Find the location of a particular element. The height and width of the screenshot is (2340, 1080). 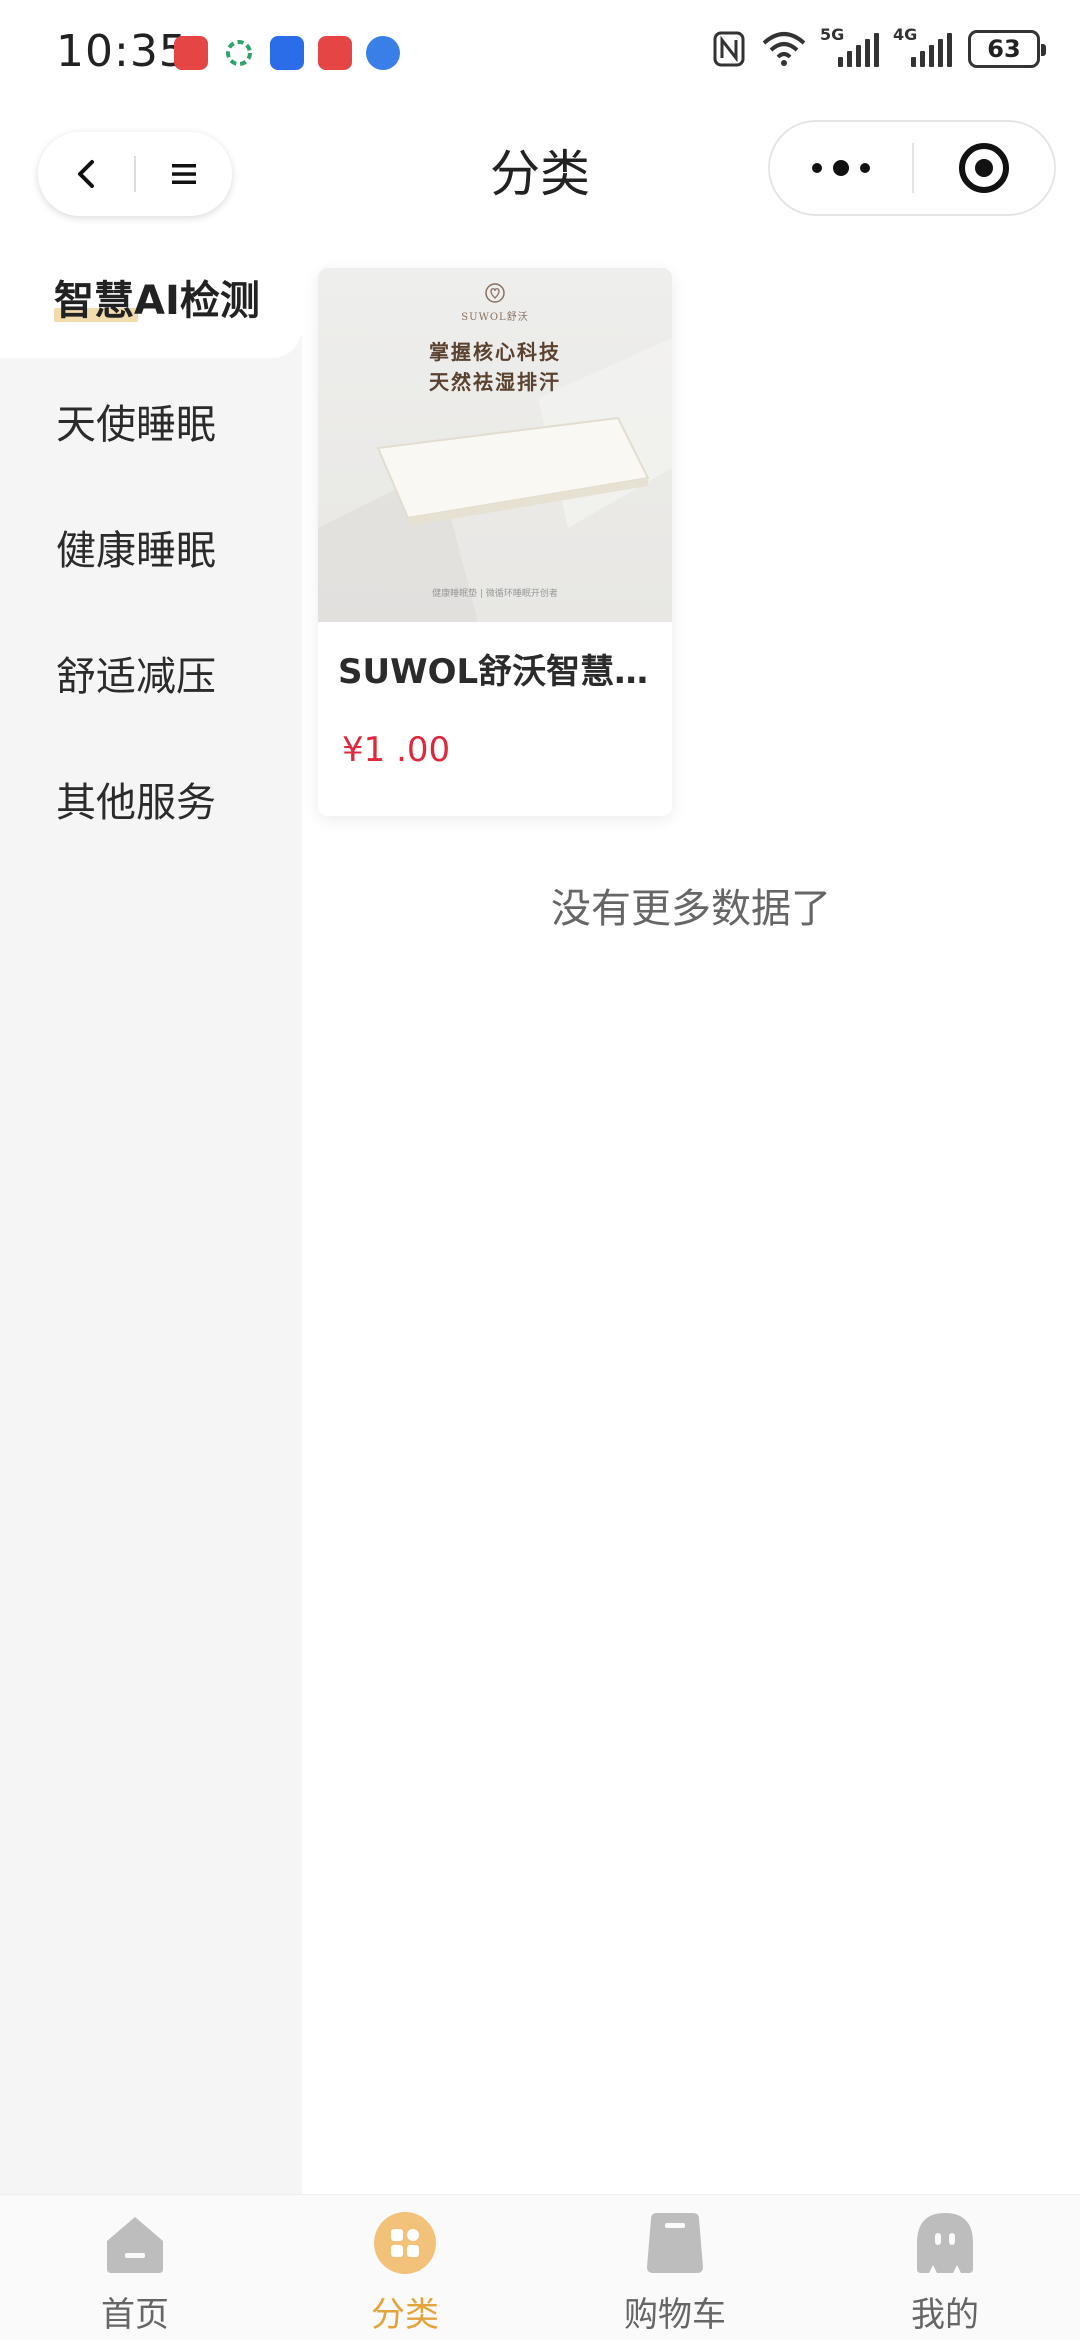

target-icon is located at coordinates (984, 168).